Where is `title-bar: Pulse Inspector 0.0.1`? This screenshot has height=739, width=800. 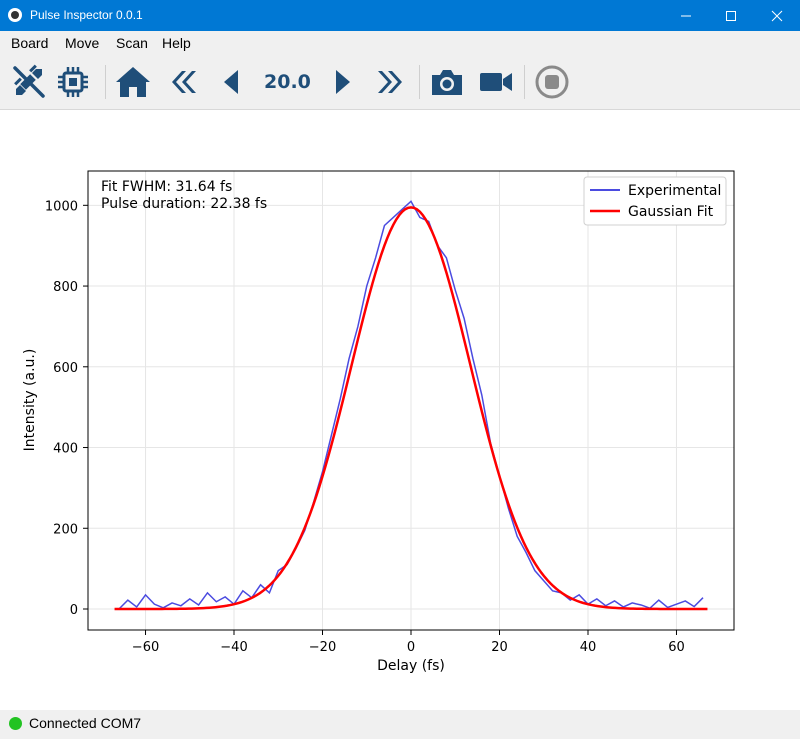
title-bar: Pulse Inspector 0.0.1 is located at coordinates (400, 15).